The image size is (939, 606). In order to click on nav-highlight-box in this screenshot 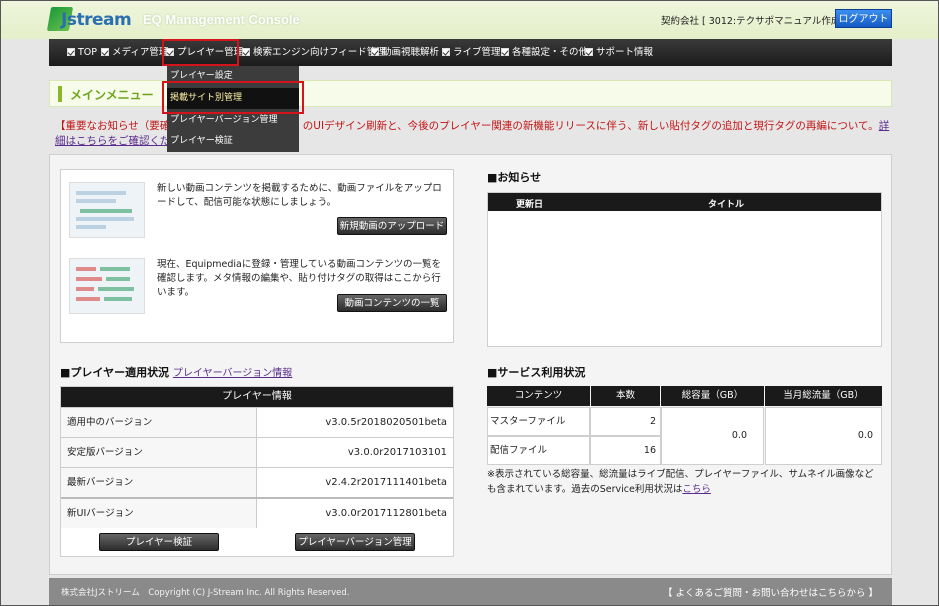, I will do `click(200, 52)`.